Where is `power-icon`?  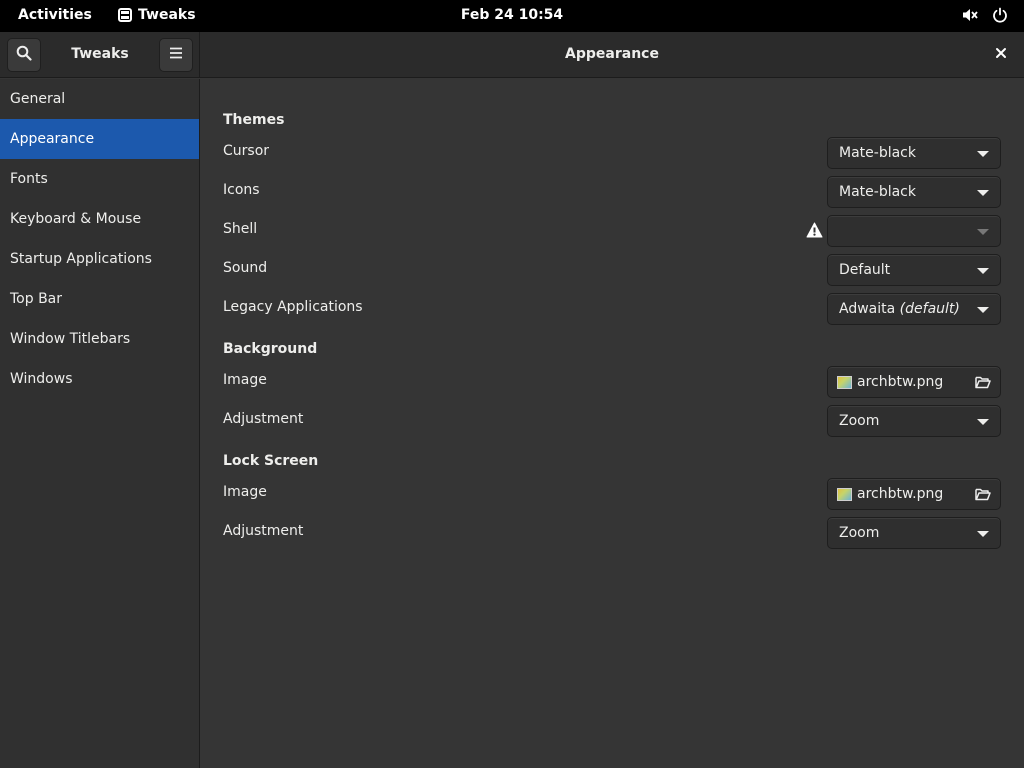 power-icon is located at coordinates (1000, 15).